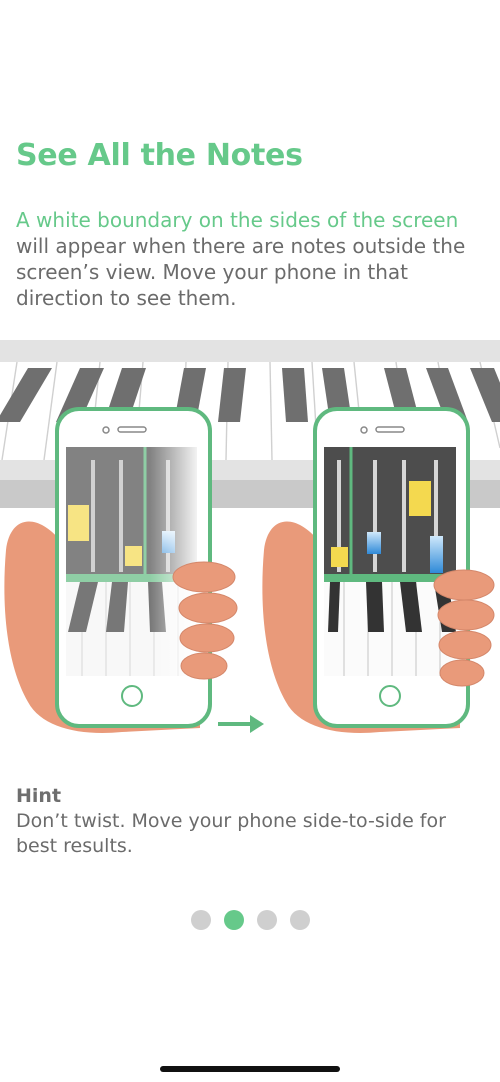 This screenshot has width=500, height=1082. Describe the element at coordinates (241, 724) in the screenshot. I see `right-arrow-icon` at that location.